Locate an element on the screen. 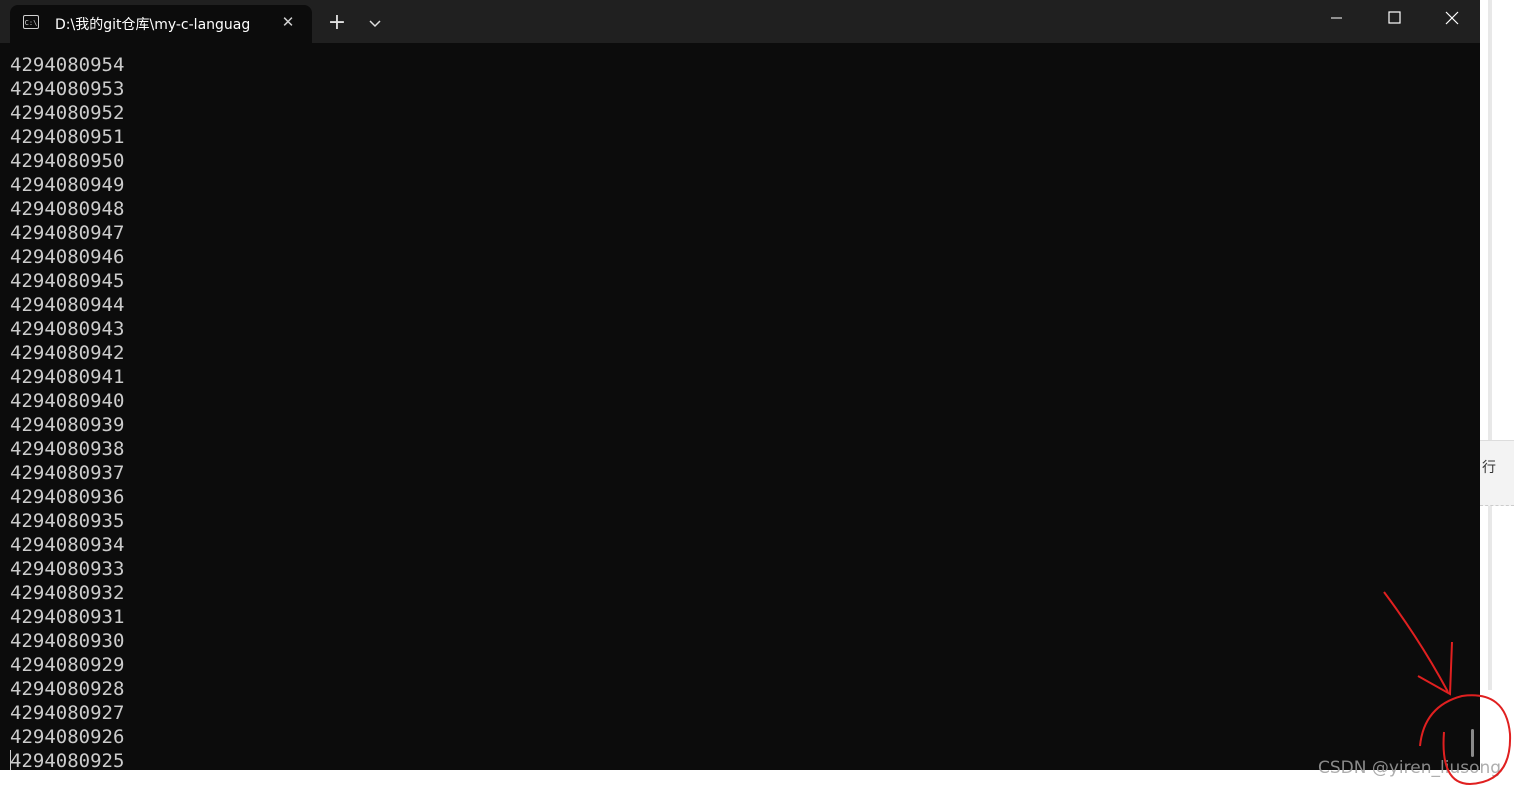 Image resolution: width=1514 pixels, height=789 pixels. console-line: 4294080928 is located at coordinates (67, 689).